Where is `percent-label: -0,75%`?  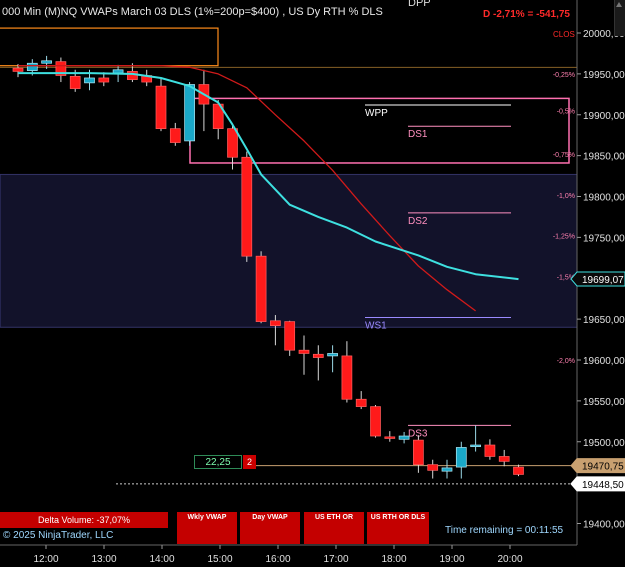
percent-label: -0,75% is located at coordinates (564, 155).